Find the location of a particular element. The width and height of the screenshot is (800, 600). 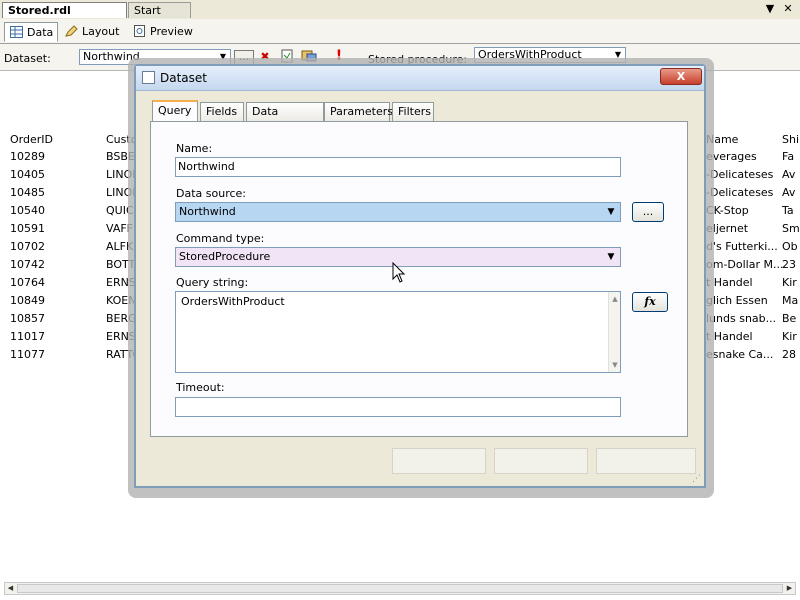

table-cell: 10764 is located at coordinates (27, 282).